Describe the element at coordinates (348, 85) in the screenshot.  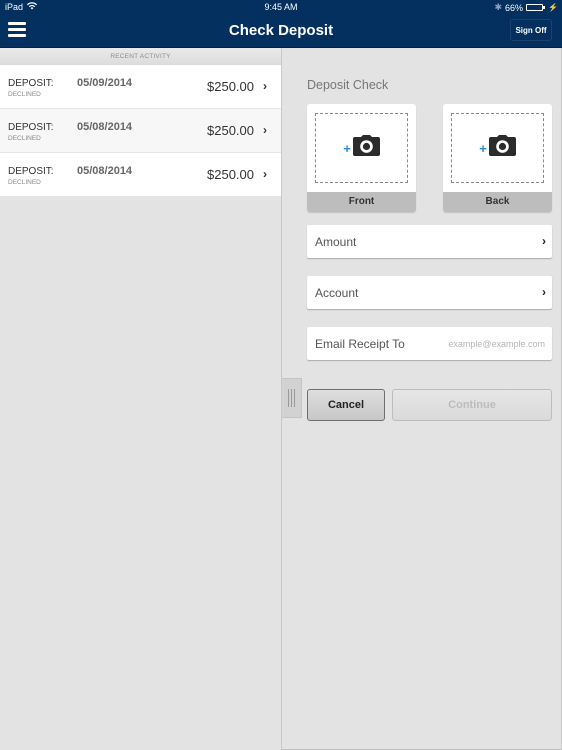
I see `deposit-check-title: Deposit Check` at that location.